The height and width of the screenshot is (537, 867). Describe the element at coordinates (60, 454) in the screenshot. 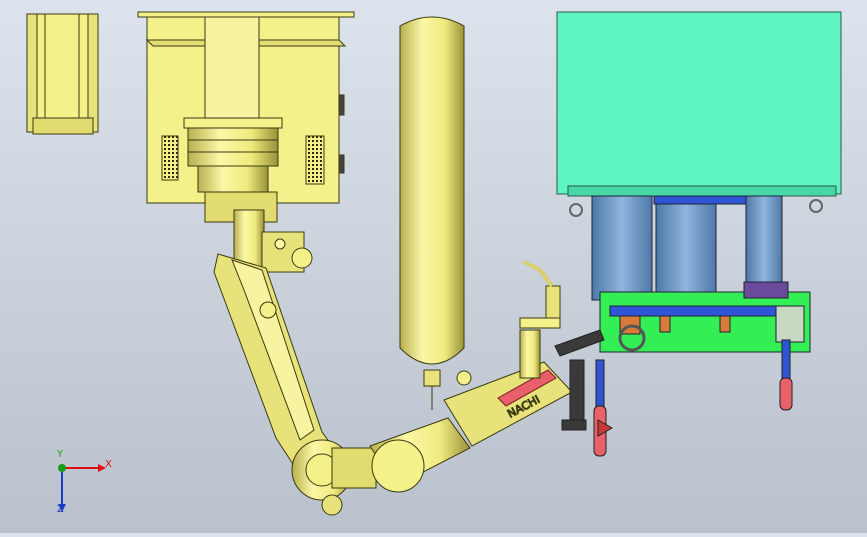

I see `y-axis-label: Y` at that location.